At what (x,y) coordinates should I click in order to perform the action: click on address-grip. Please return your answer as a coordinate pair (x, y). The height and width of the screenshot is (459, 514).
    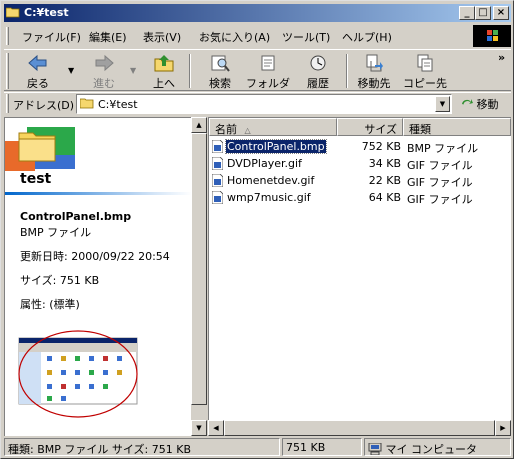
    Looking at the image, I should click on (7, 103).